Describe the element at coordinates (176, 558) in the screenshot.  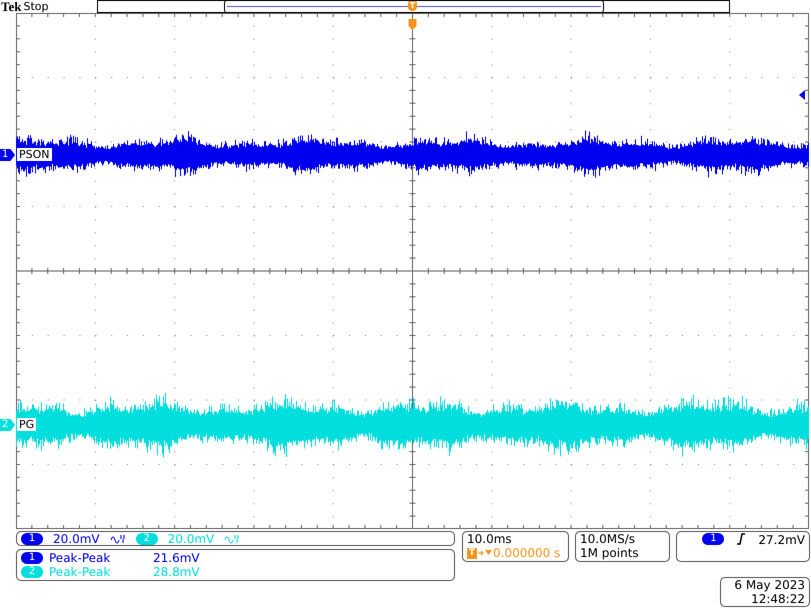
I see `measurement-value: 21.6mV` at that location.